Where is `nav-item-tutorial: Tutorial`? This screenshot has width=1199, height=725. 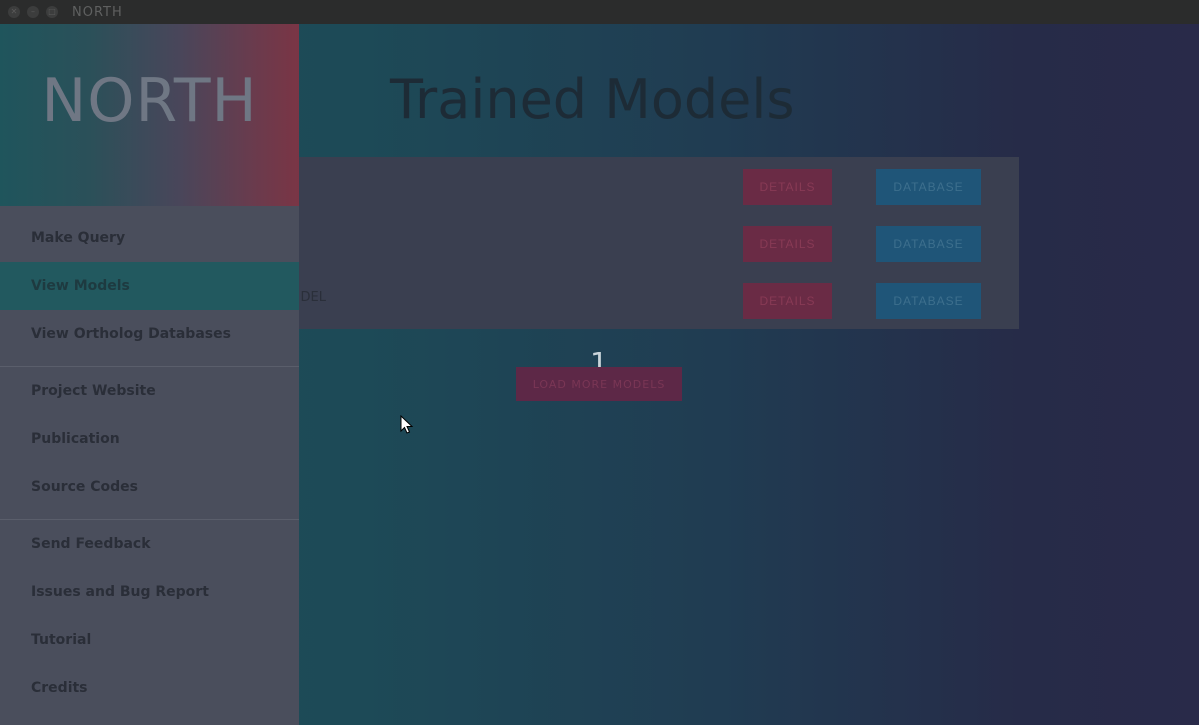 nav-item-tutorial: Tutorial is located at coordinates (149, 640).